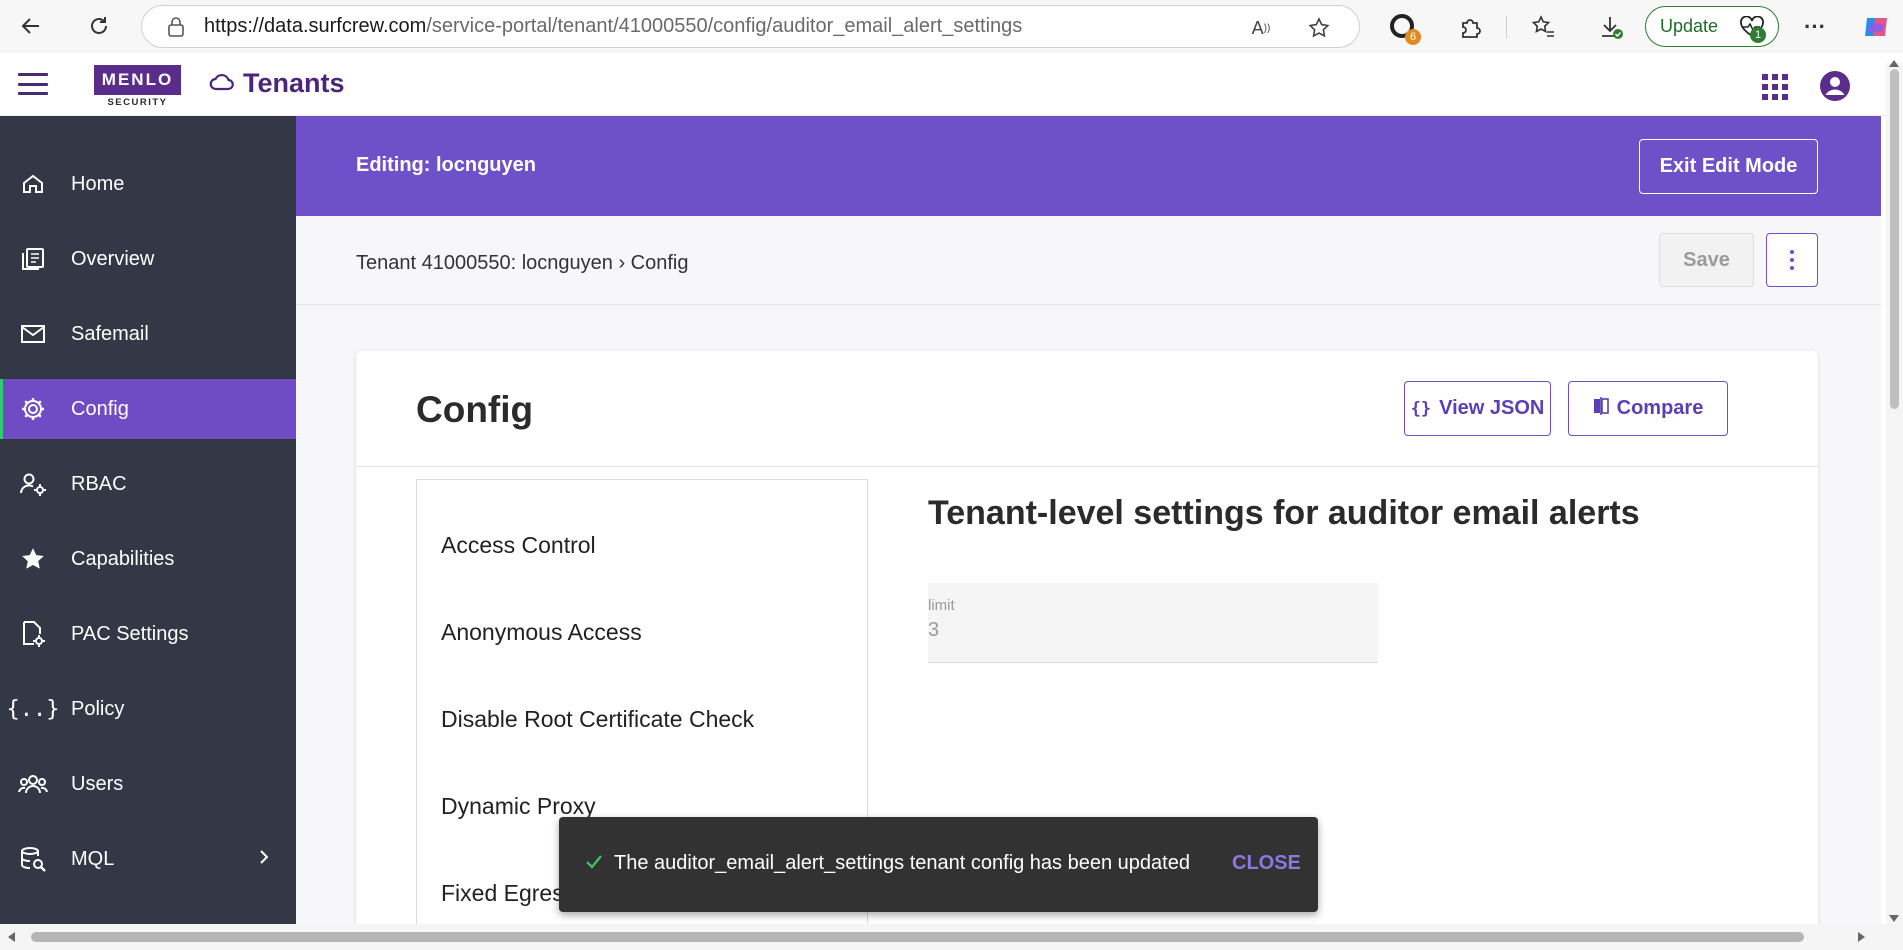 The image size is (1903, 950). What do you see at coordinates (93, 858) in the screenshot?
I see `sidebar-item-label: MQL` at bounding box center [93, 858].